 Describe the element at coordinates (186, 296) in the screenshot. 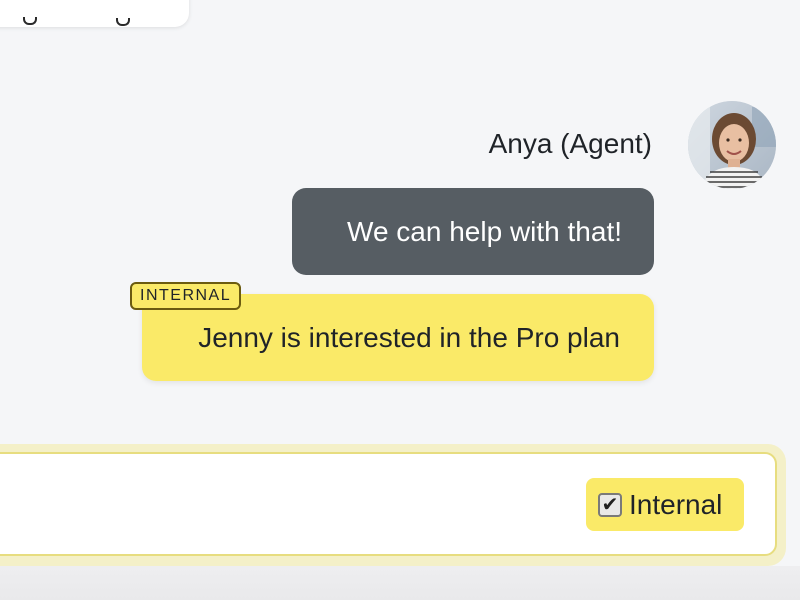

I see `internal-badge: INTERNAL` at that location.